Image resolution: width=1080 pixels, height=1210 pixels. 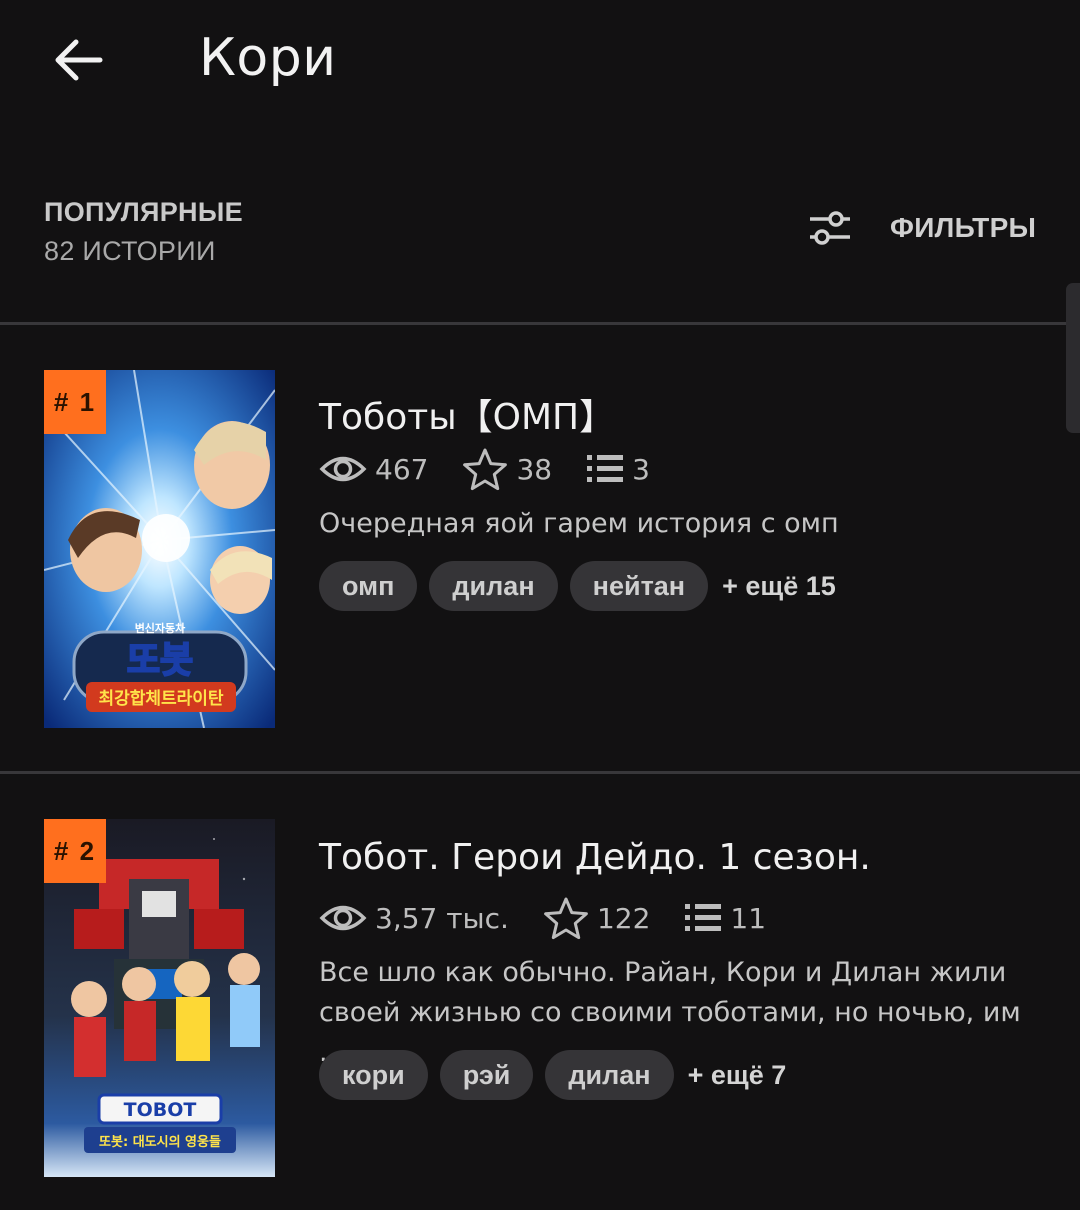 What do you see at coordinates (402, 469) in the screenshot?
I see `reads-count: 467` at bounding box center [402, 469].